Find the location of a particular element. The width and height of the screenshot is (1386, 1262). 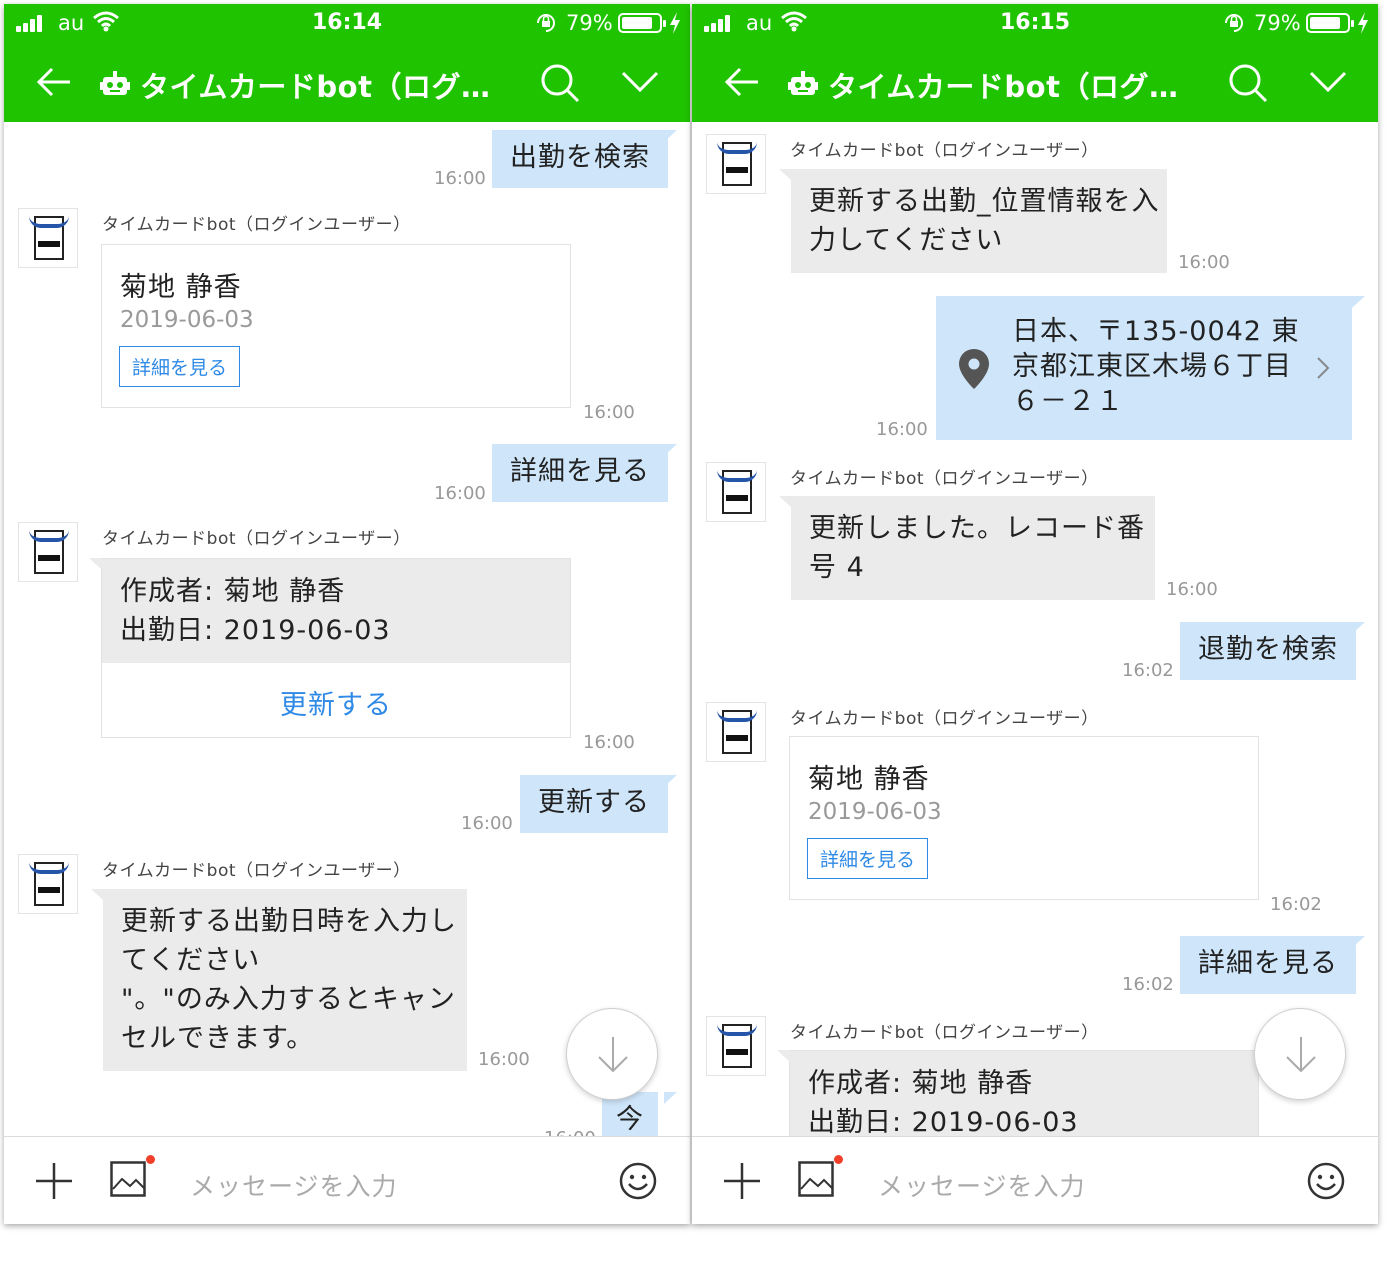

update-button: 更新する is located at coordinates (336, 702).